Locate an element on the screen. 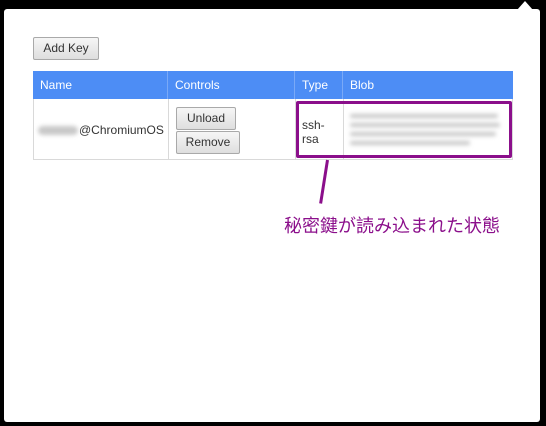  key-name-cell: @ChromiumOS is located at coordinates (101, 130).